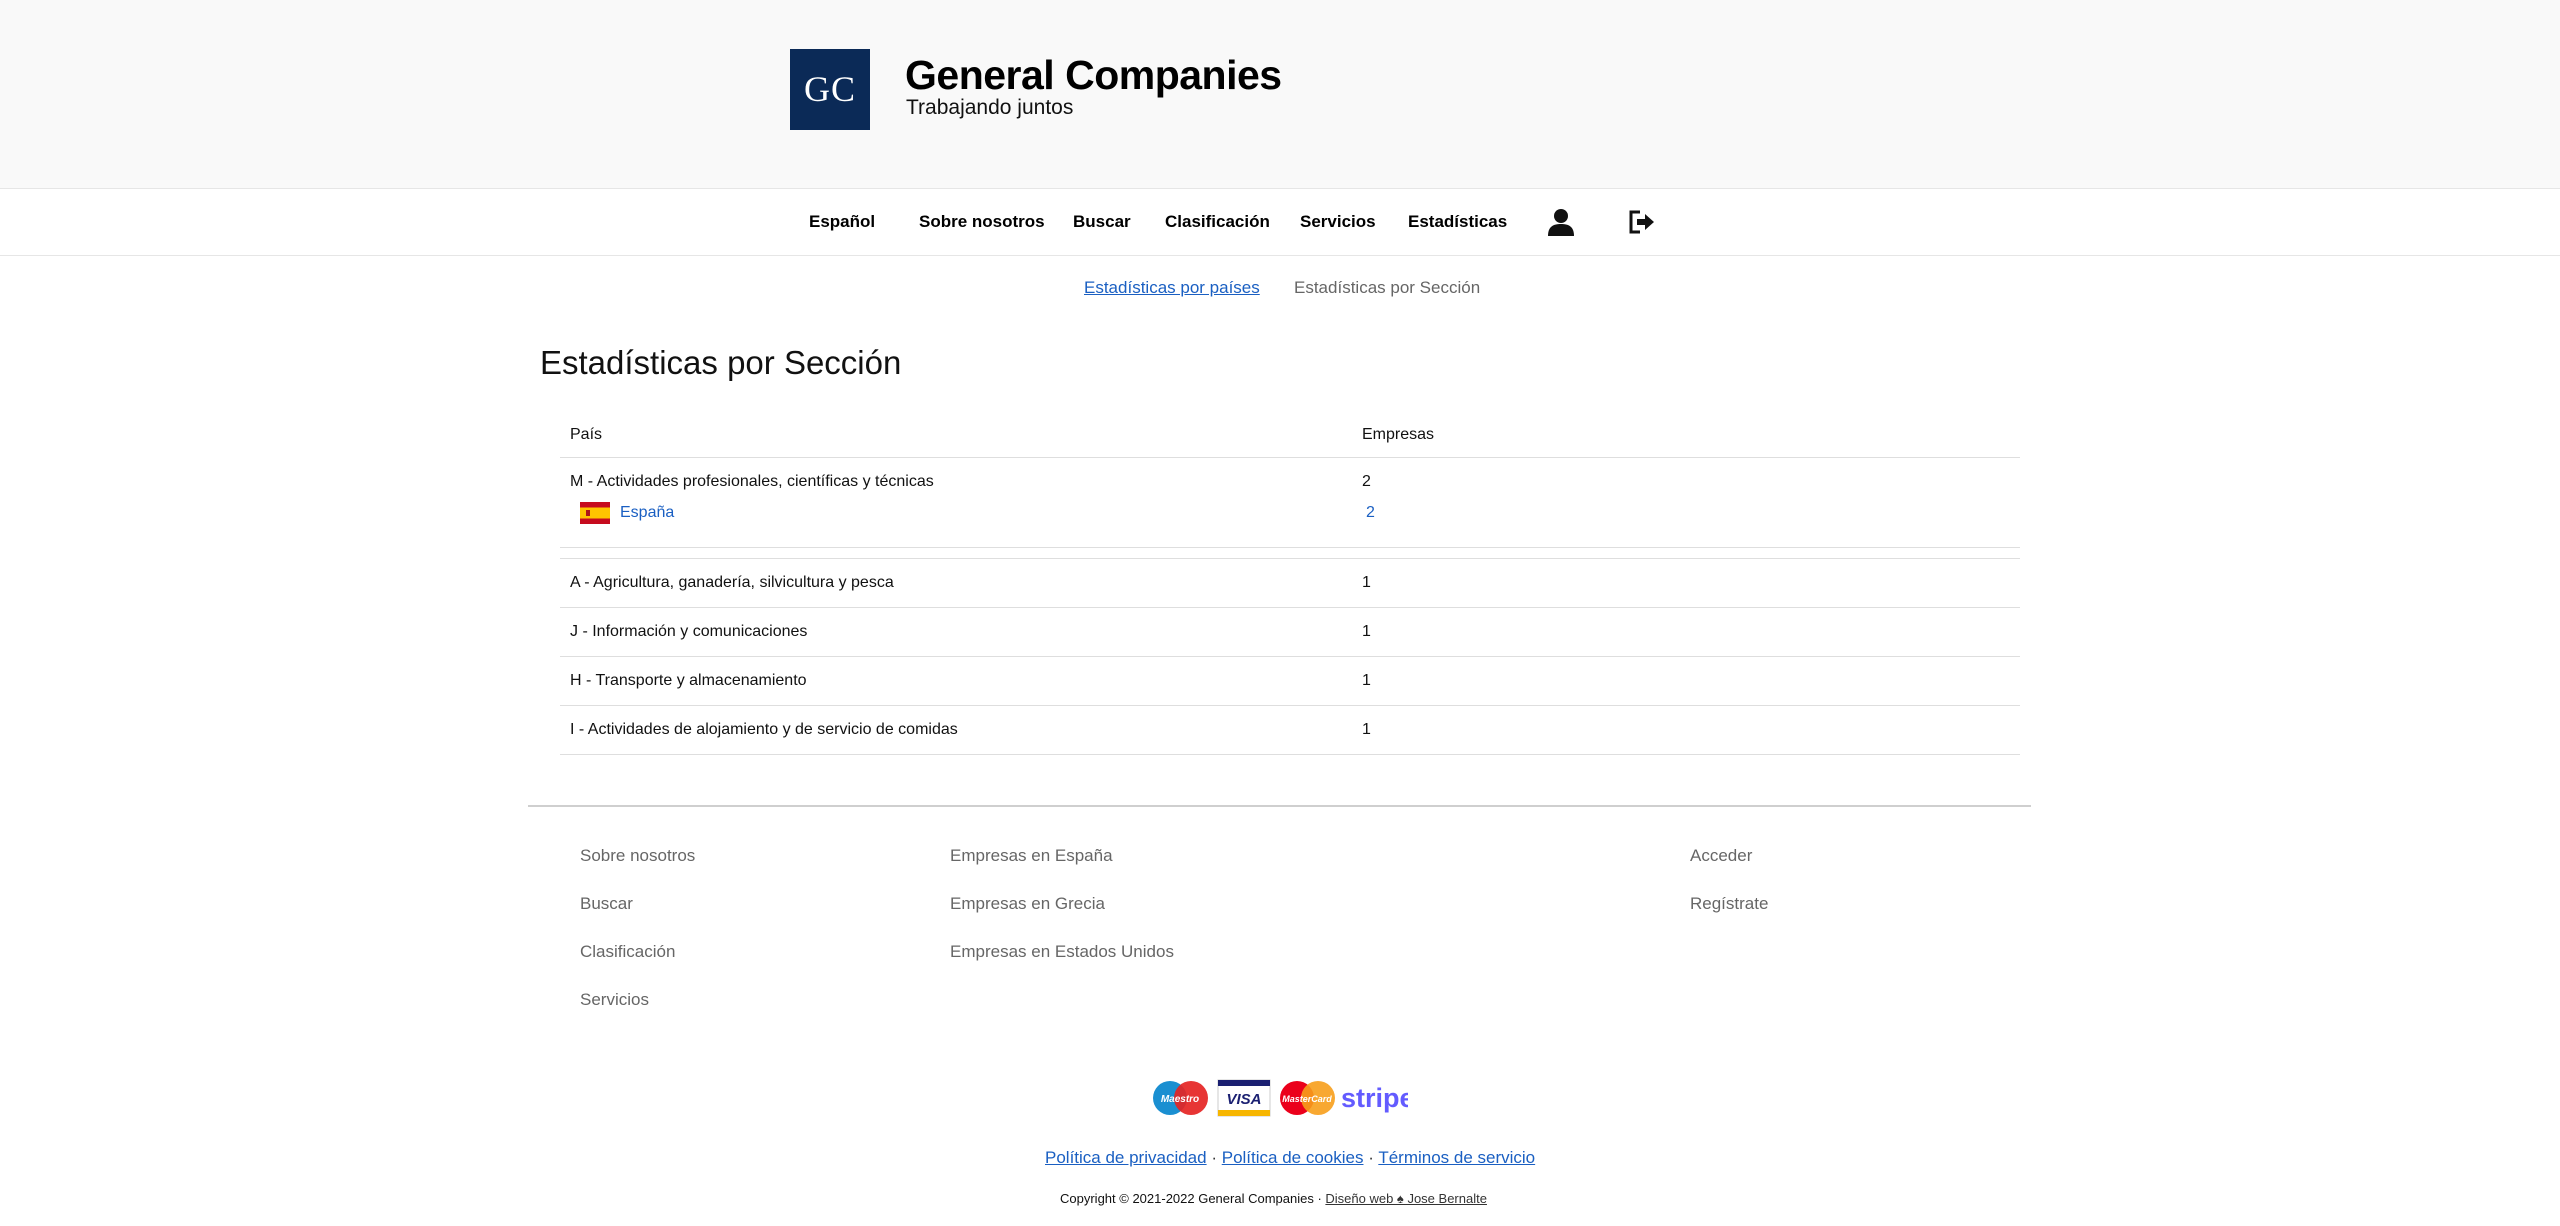 The image size is (2560, 1226). I want to click on section-name: H - Transporte y almacenamiento, so click(688, 680).